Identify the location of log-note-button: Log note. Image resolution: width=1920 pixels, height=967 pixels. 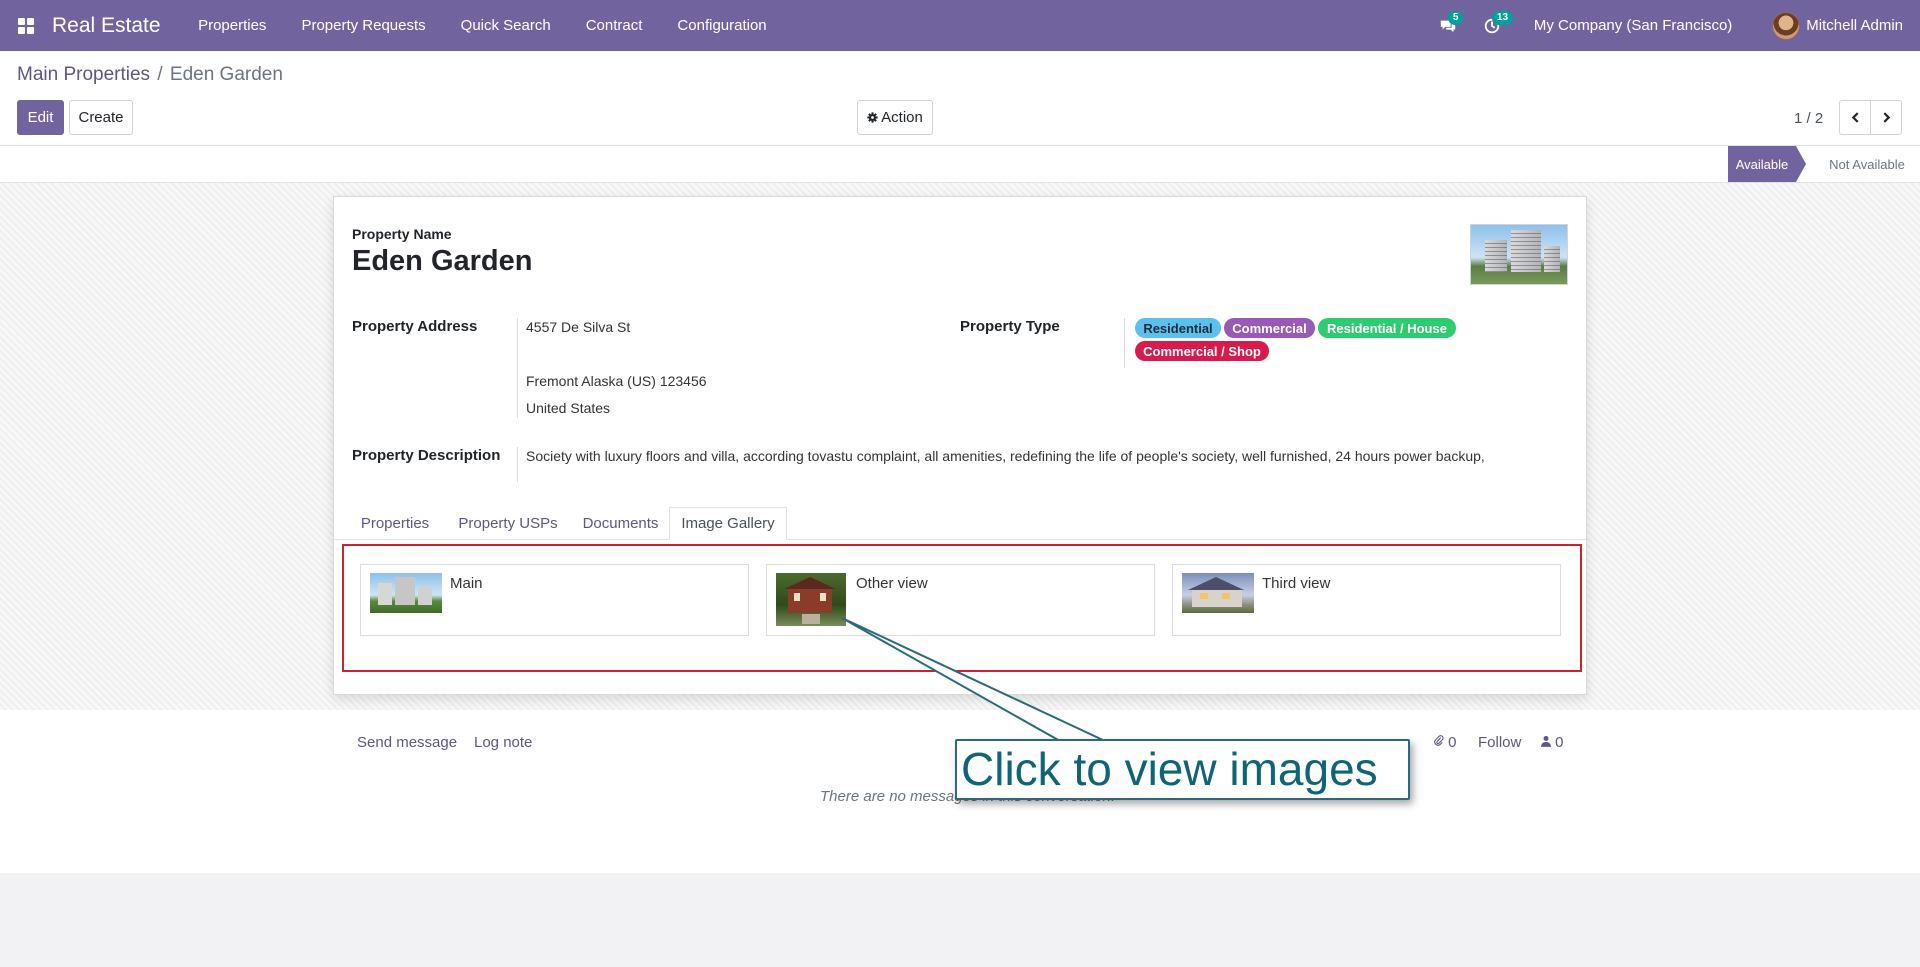
(503, 742).